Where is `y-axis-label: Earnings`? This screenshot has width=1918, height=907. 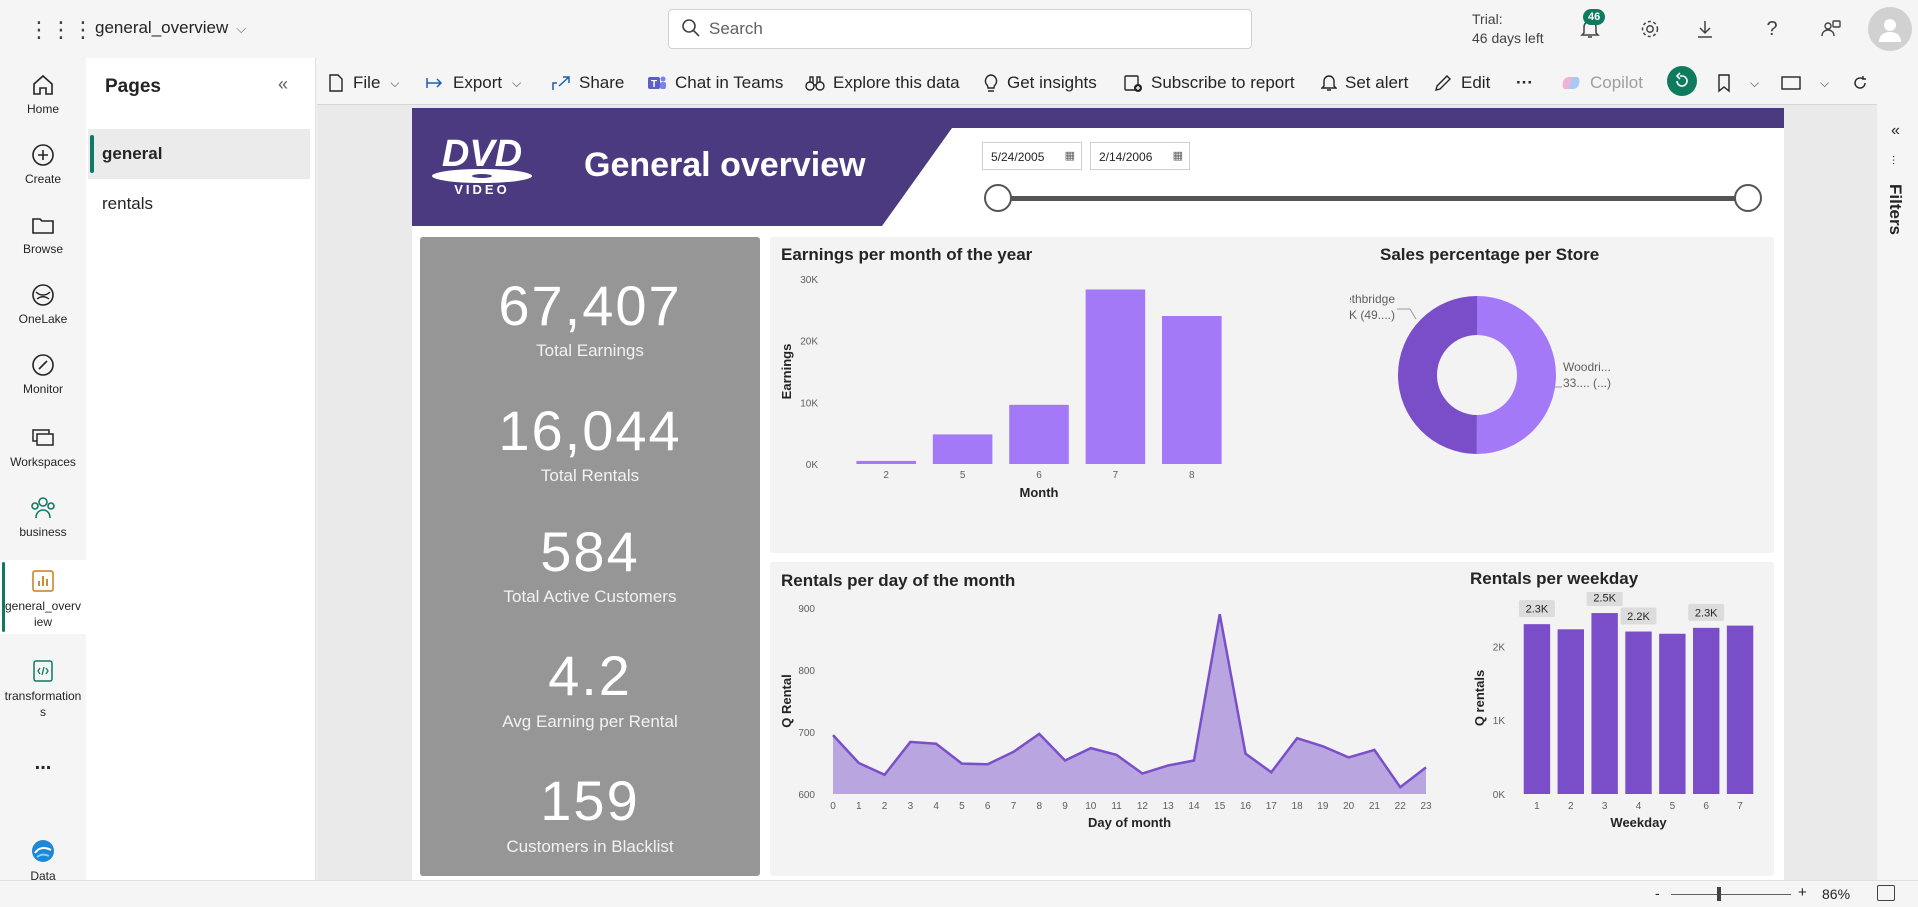
y-axis-label: Earnings is located at coordinates (786, 372).